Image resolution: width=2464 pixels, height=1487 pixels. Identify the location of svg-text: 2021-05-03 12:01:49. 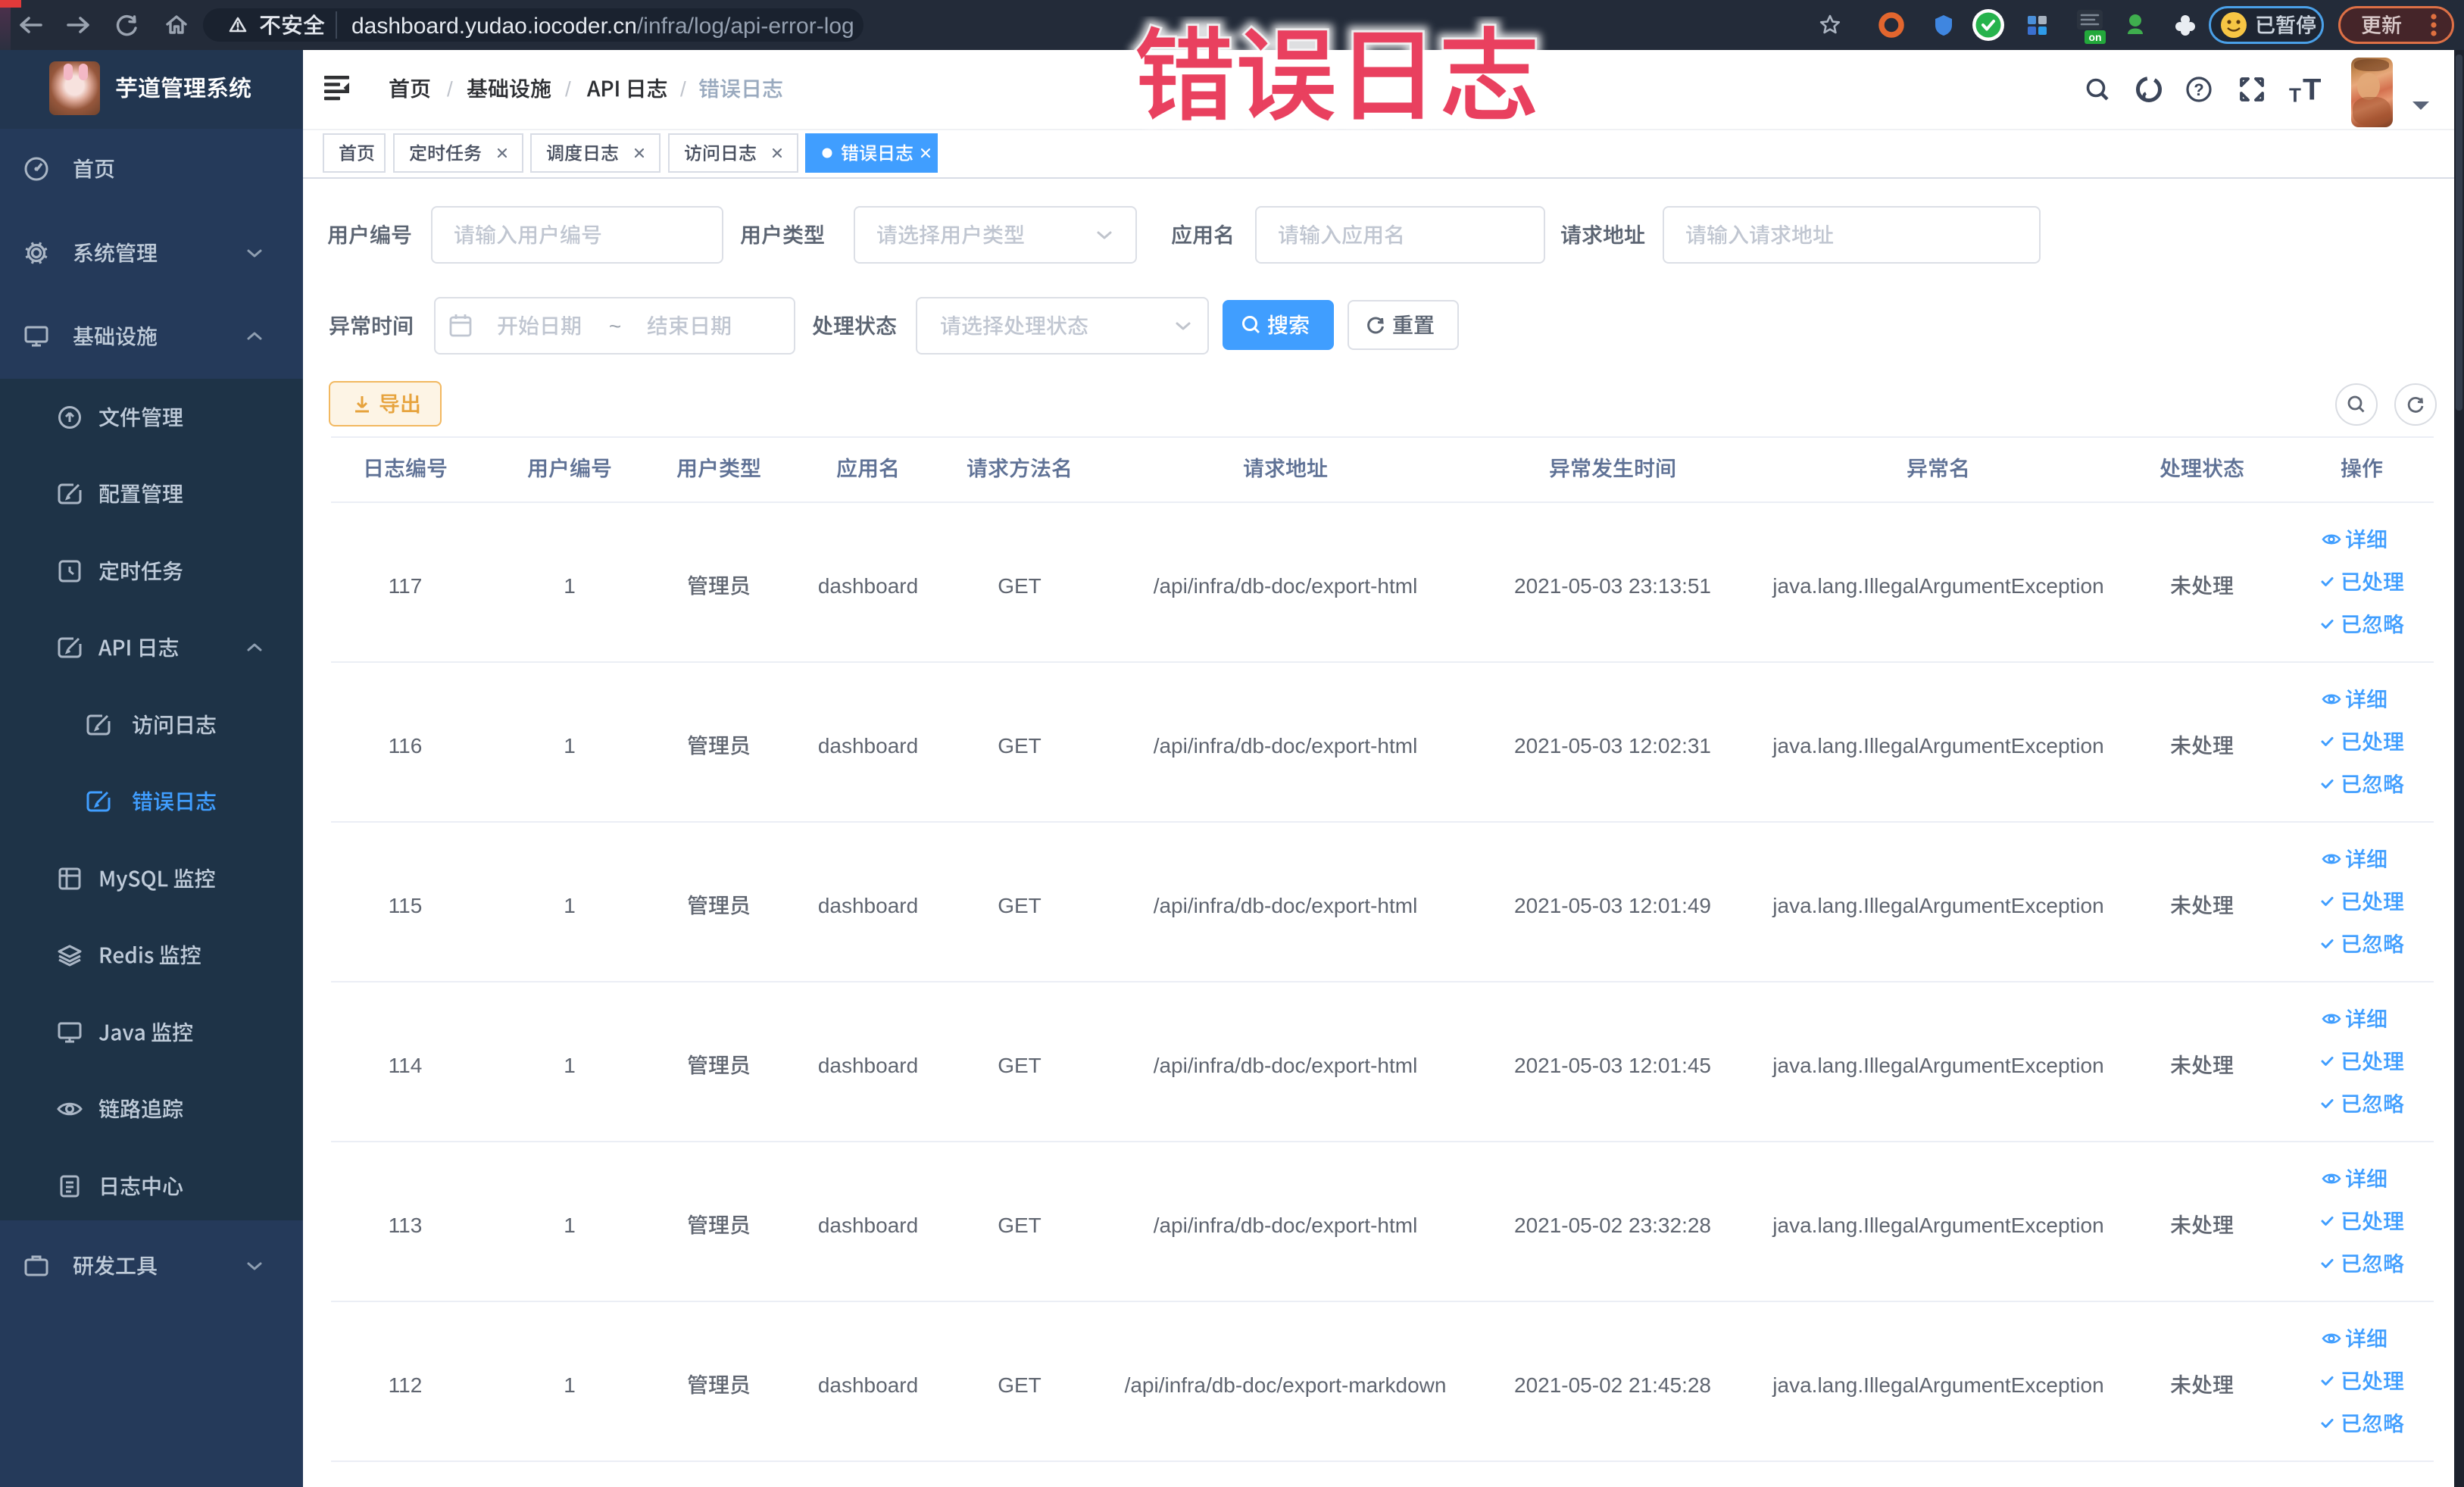
(1612, 905).